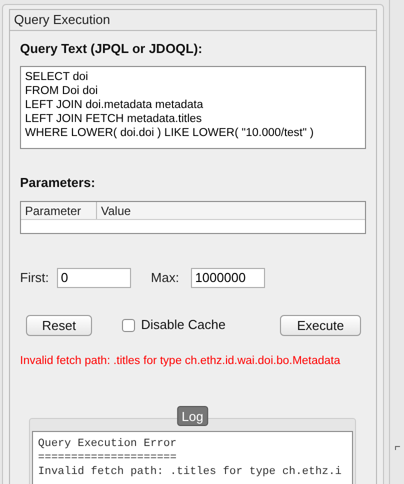  I want to click on query-line: FROM Doi doi, so click(62, 91).